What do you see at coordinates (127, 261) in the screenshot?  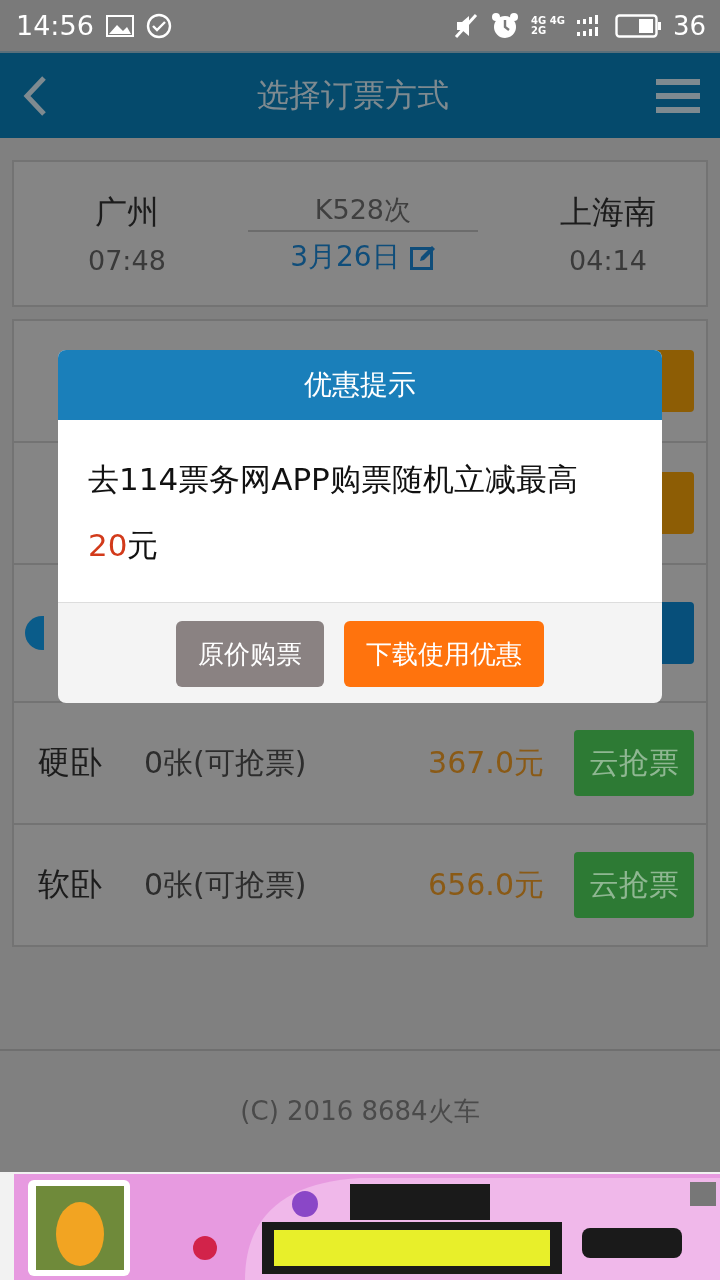 I see `departure-time: 07:48` at bounding box center [127, 261].